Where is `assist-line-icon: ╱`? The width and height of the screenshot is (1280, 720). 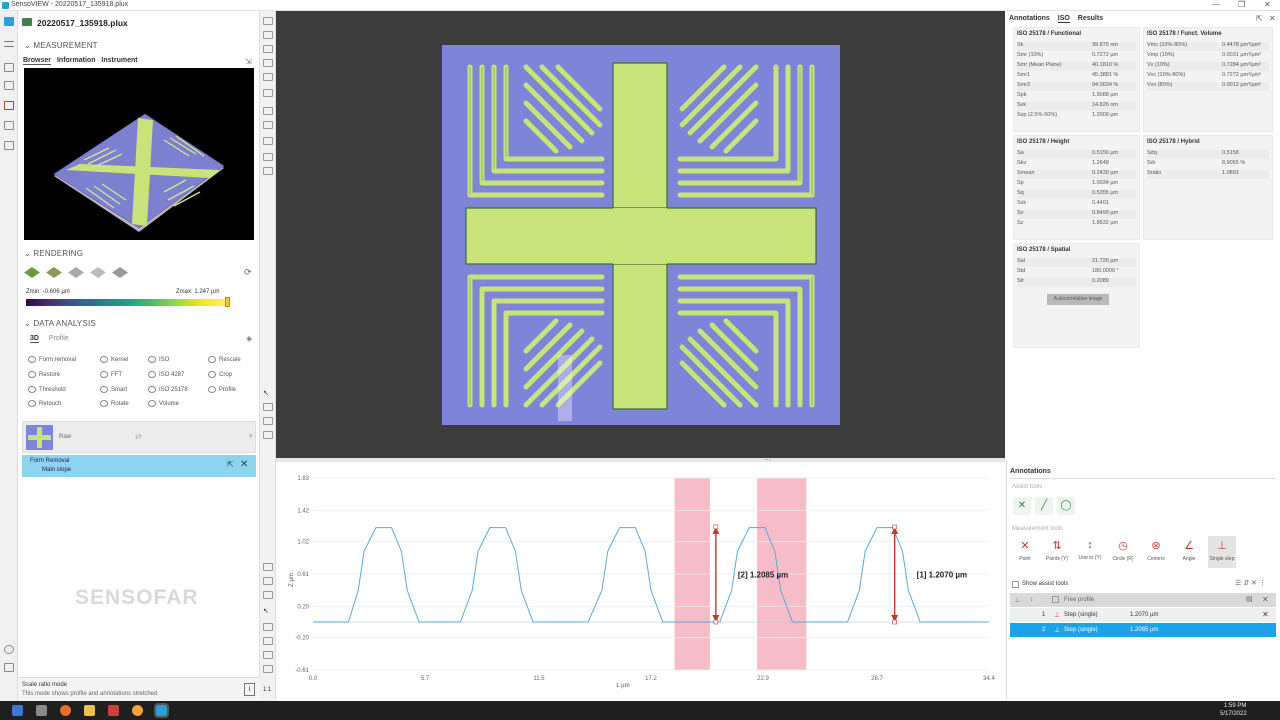
assist-line-icon: ╱ is located at coordinates (1044, 506).